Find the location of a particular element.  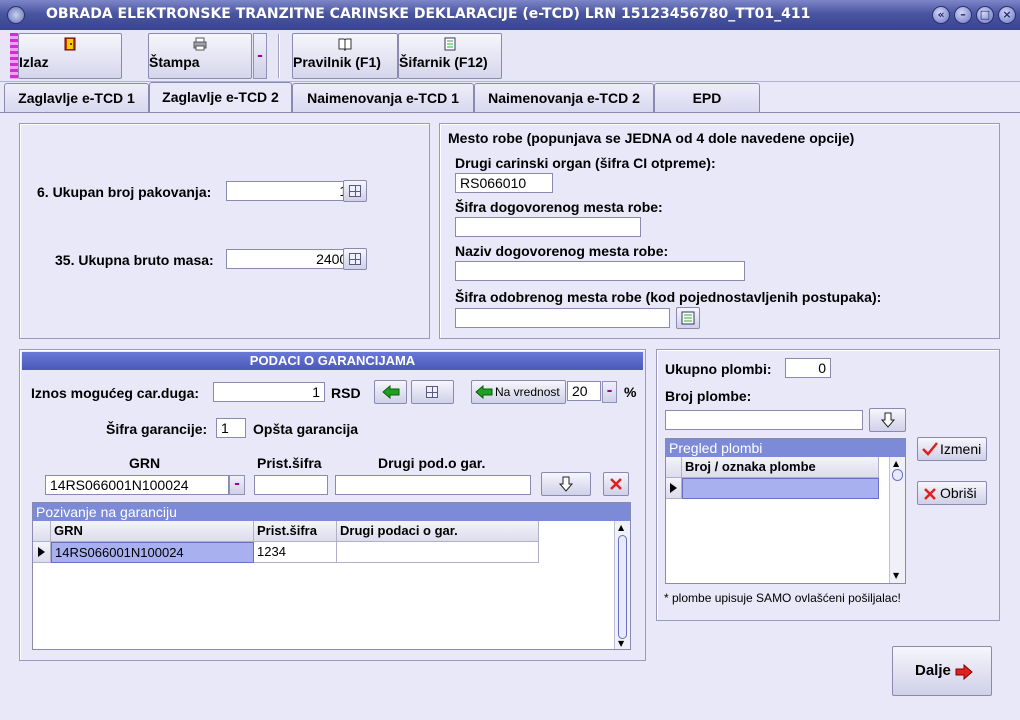

next-button: Dalje is located at coordinates (942, 671).